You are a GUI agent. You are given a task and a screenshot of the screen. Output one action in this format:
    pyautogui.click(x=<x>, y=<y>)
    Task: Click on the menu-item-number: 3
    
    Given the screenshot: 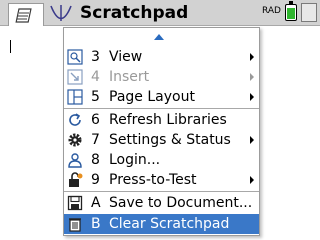 What is the action you would take?
    pyautogui.click(x=95, y=57)
    